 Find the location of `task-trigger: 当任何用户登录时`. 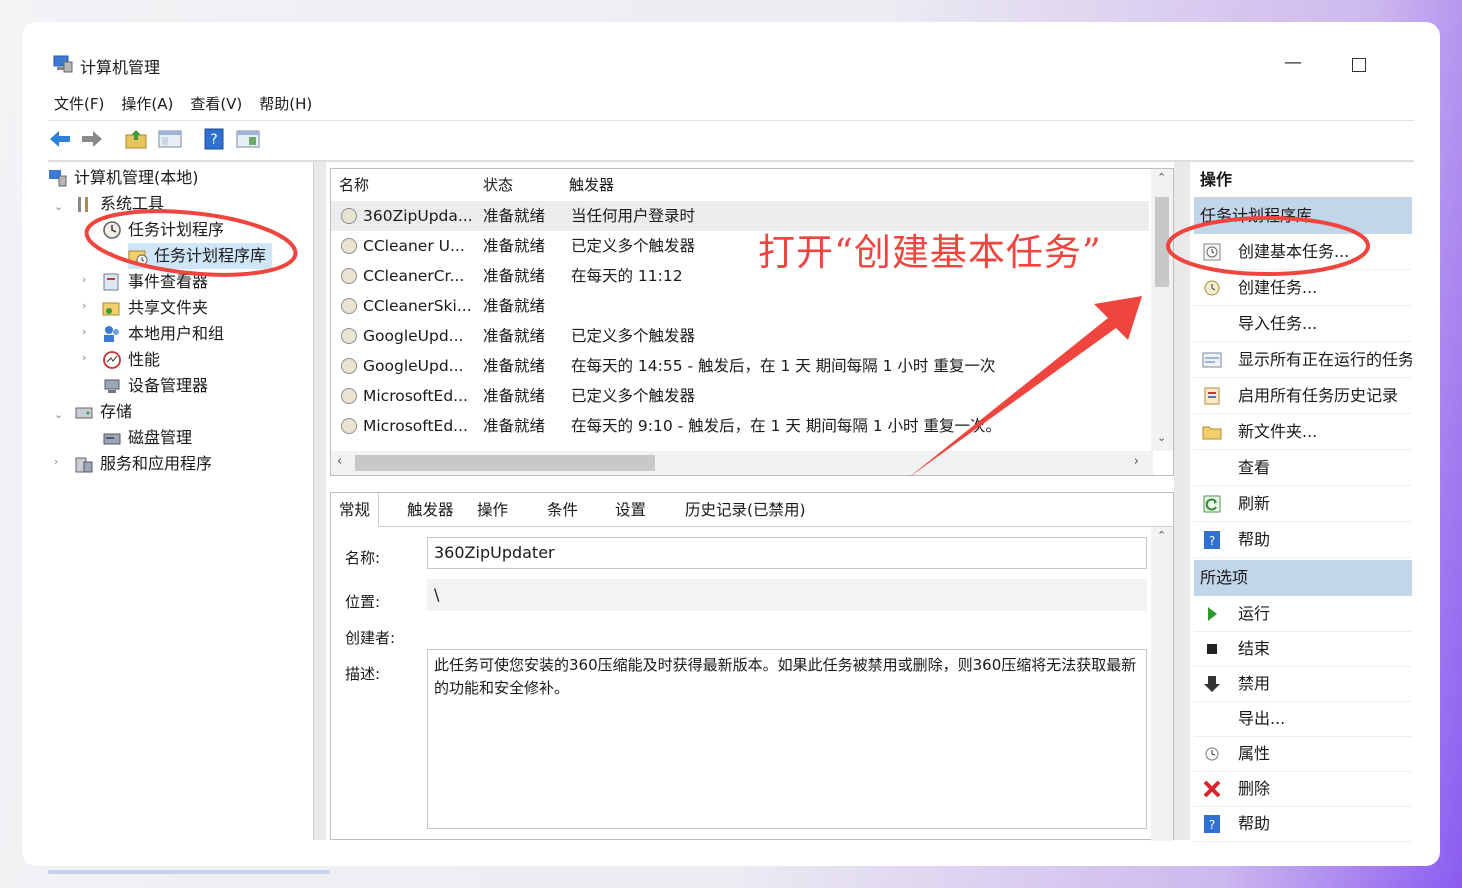

task-trigger: 当任何用户登录时 is located at coordinates (633, 216).